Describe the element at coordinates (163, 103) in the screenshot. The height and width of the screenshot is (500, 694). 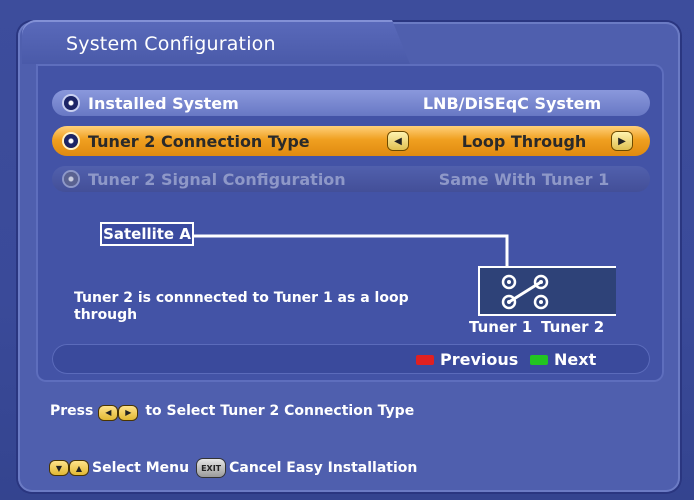
I see `installed-system-label: Installed System` at that location.